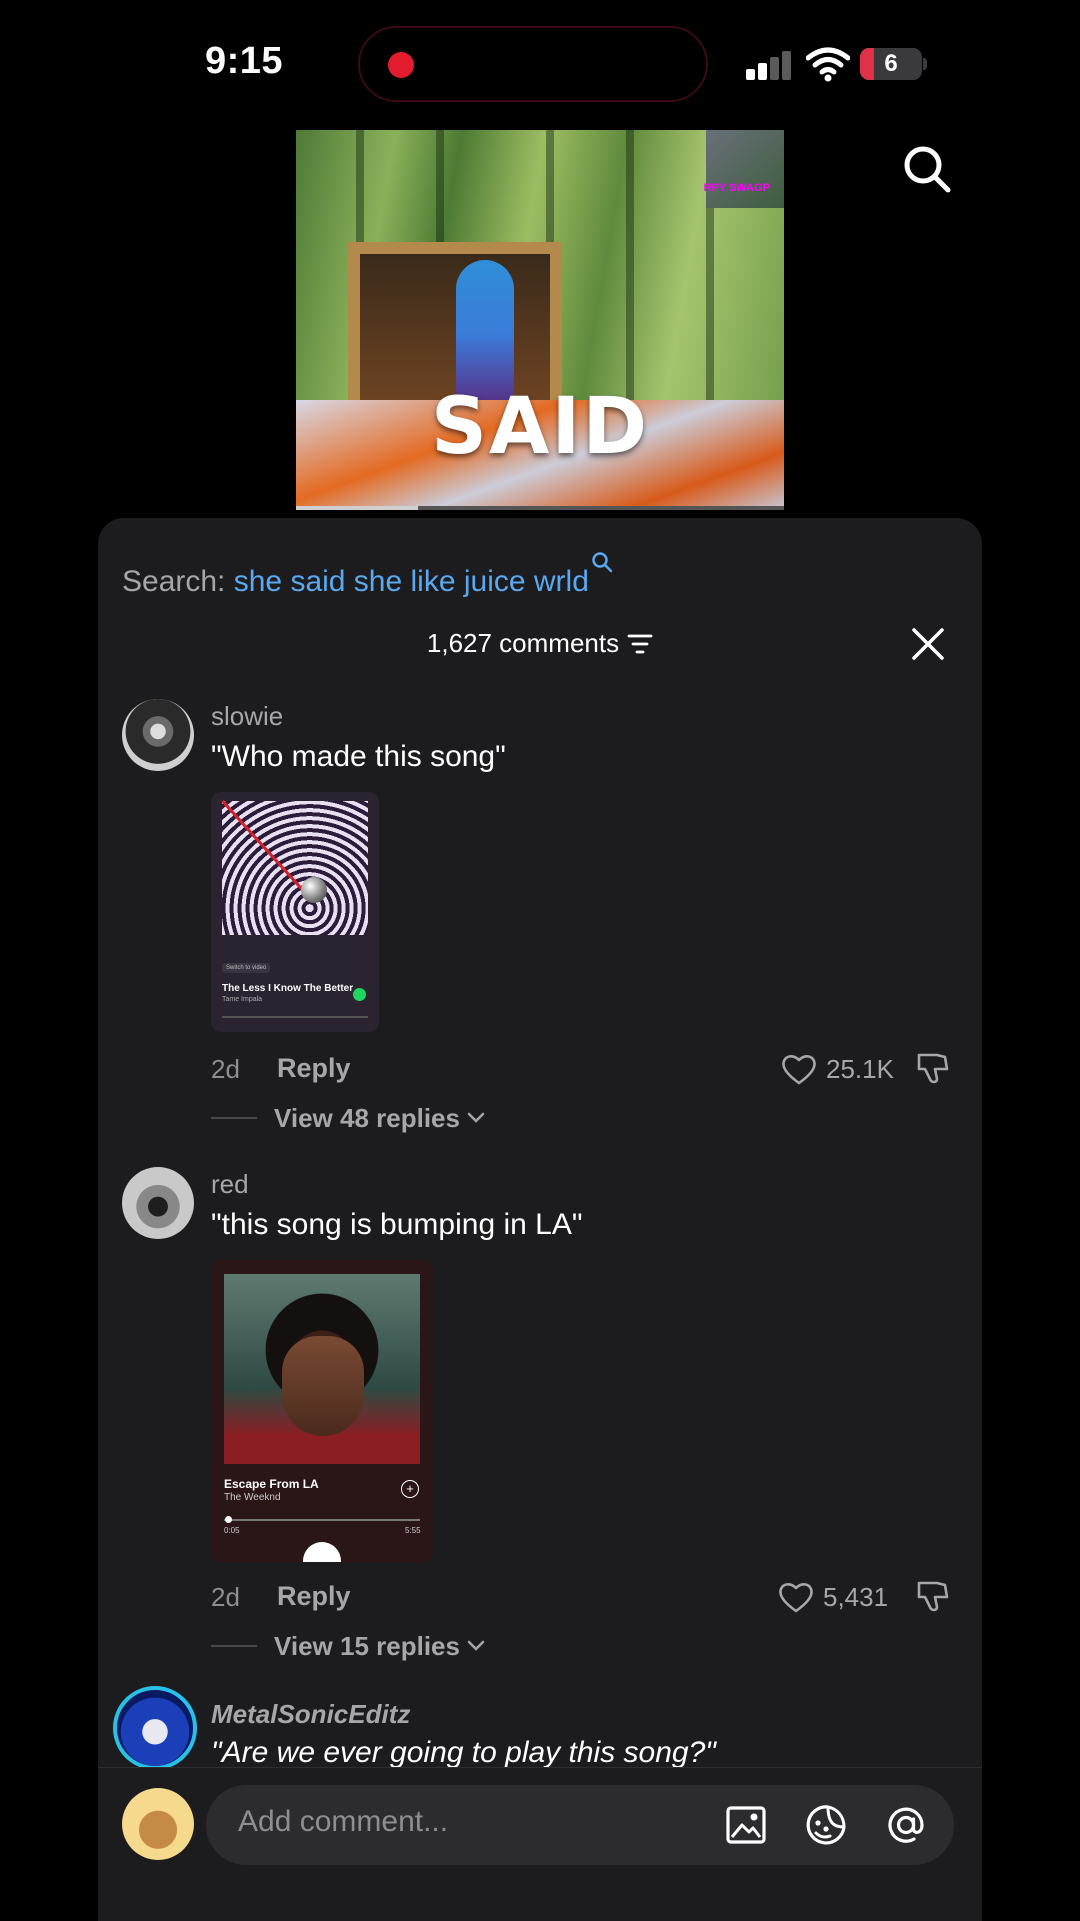 Image resolution: width=1080 pixels, height=1921 pixels. I want to click on video-preview: RPY SWAGP SAID, so click(540, 320).